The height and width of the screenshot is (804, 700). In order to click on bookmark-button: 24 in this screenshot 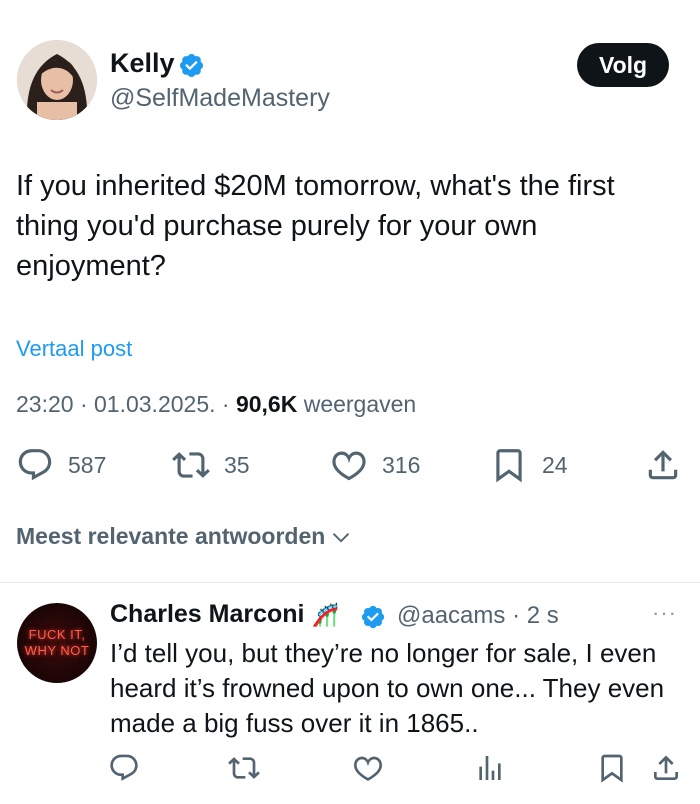, I will do `click(529, 465)`.